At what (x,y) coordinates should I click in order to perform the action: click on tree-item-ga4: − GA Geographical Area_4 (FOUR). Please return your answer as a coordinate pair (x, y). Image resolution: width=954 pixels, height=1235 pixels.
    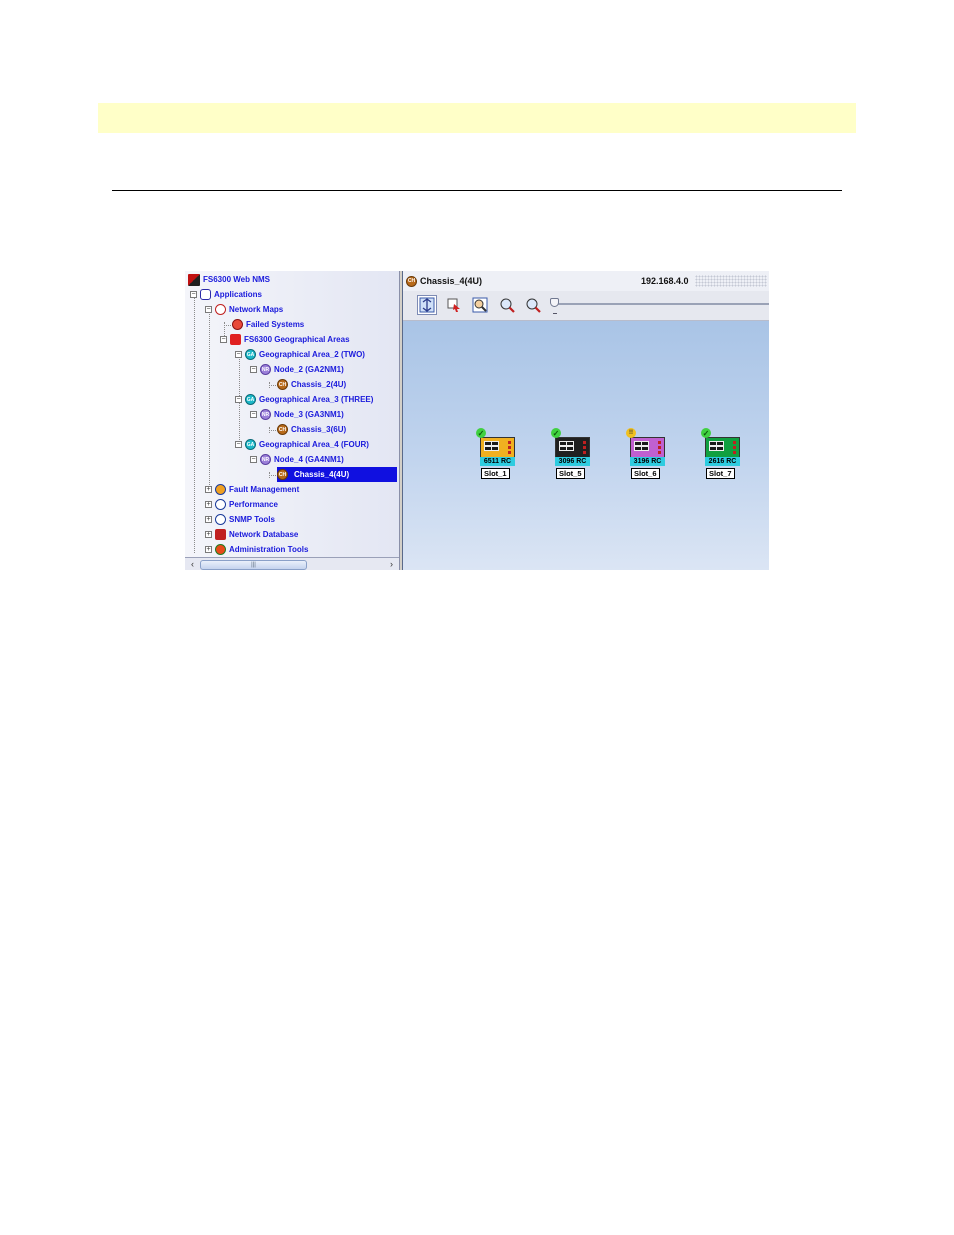
    Looking at the image, I should click on (302, 444).